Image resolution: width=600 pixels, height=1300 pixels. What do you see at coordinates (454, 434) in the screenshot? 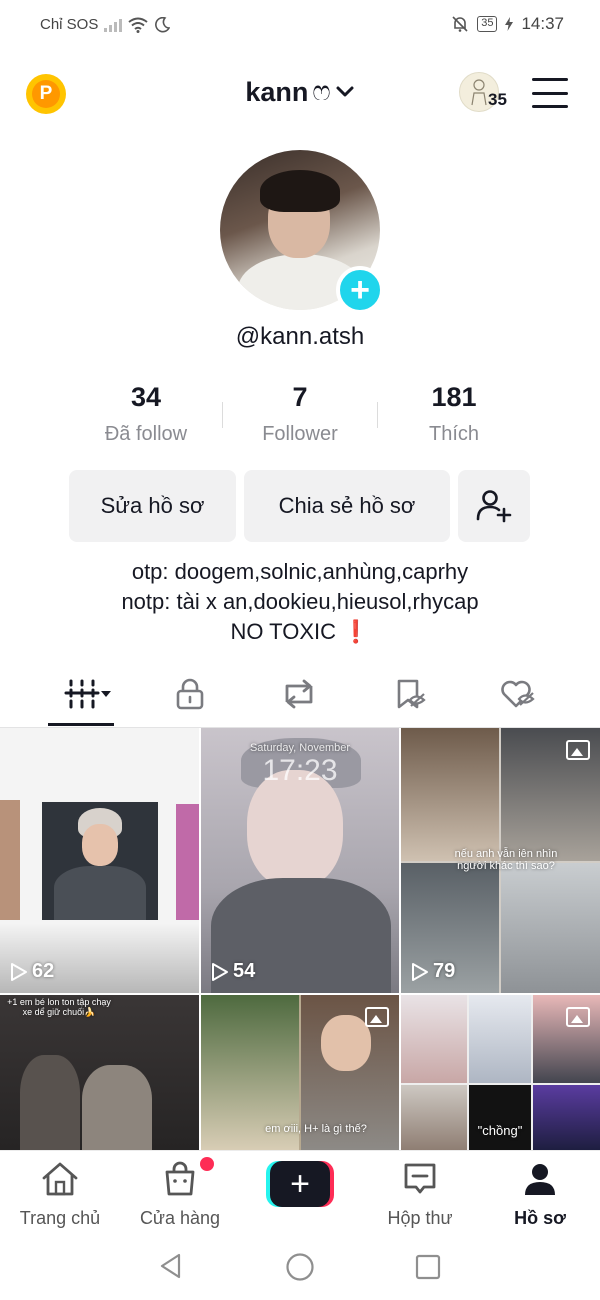
I see `stat-likes-label: Thích` at bounding box center [454, 434].